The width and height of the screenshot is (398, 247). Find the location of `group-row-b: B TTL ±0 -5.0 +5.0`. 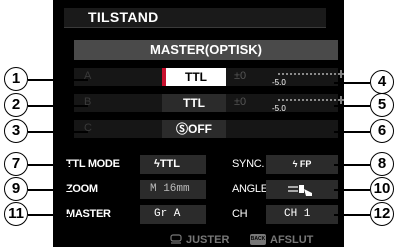

group-row-b: B TTL ±0 -5.0 +5.0 is located at coordinates (236, 103).